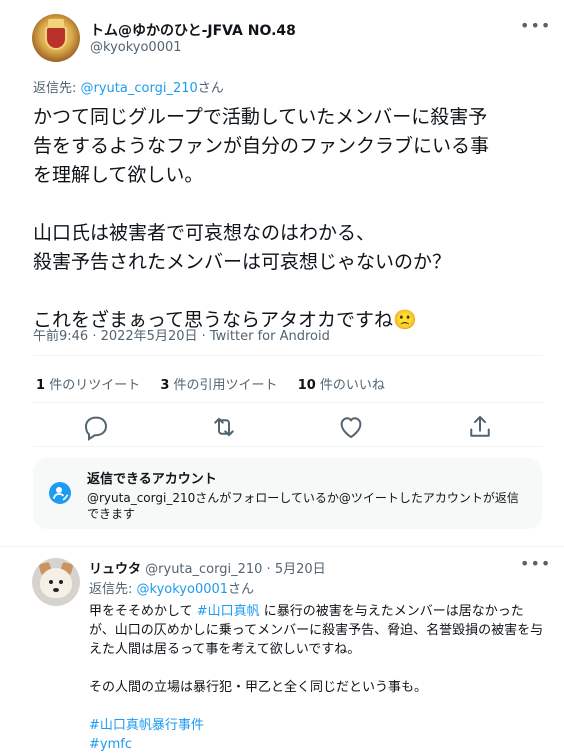 Image resolution: width=564 pixels, height=753 pixels. I want to click on author-avatar, so click(56, 38).